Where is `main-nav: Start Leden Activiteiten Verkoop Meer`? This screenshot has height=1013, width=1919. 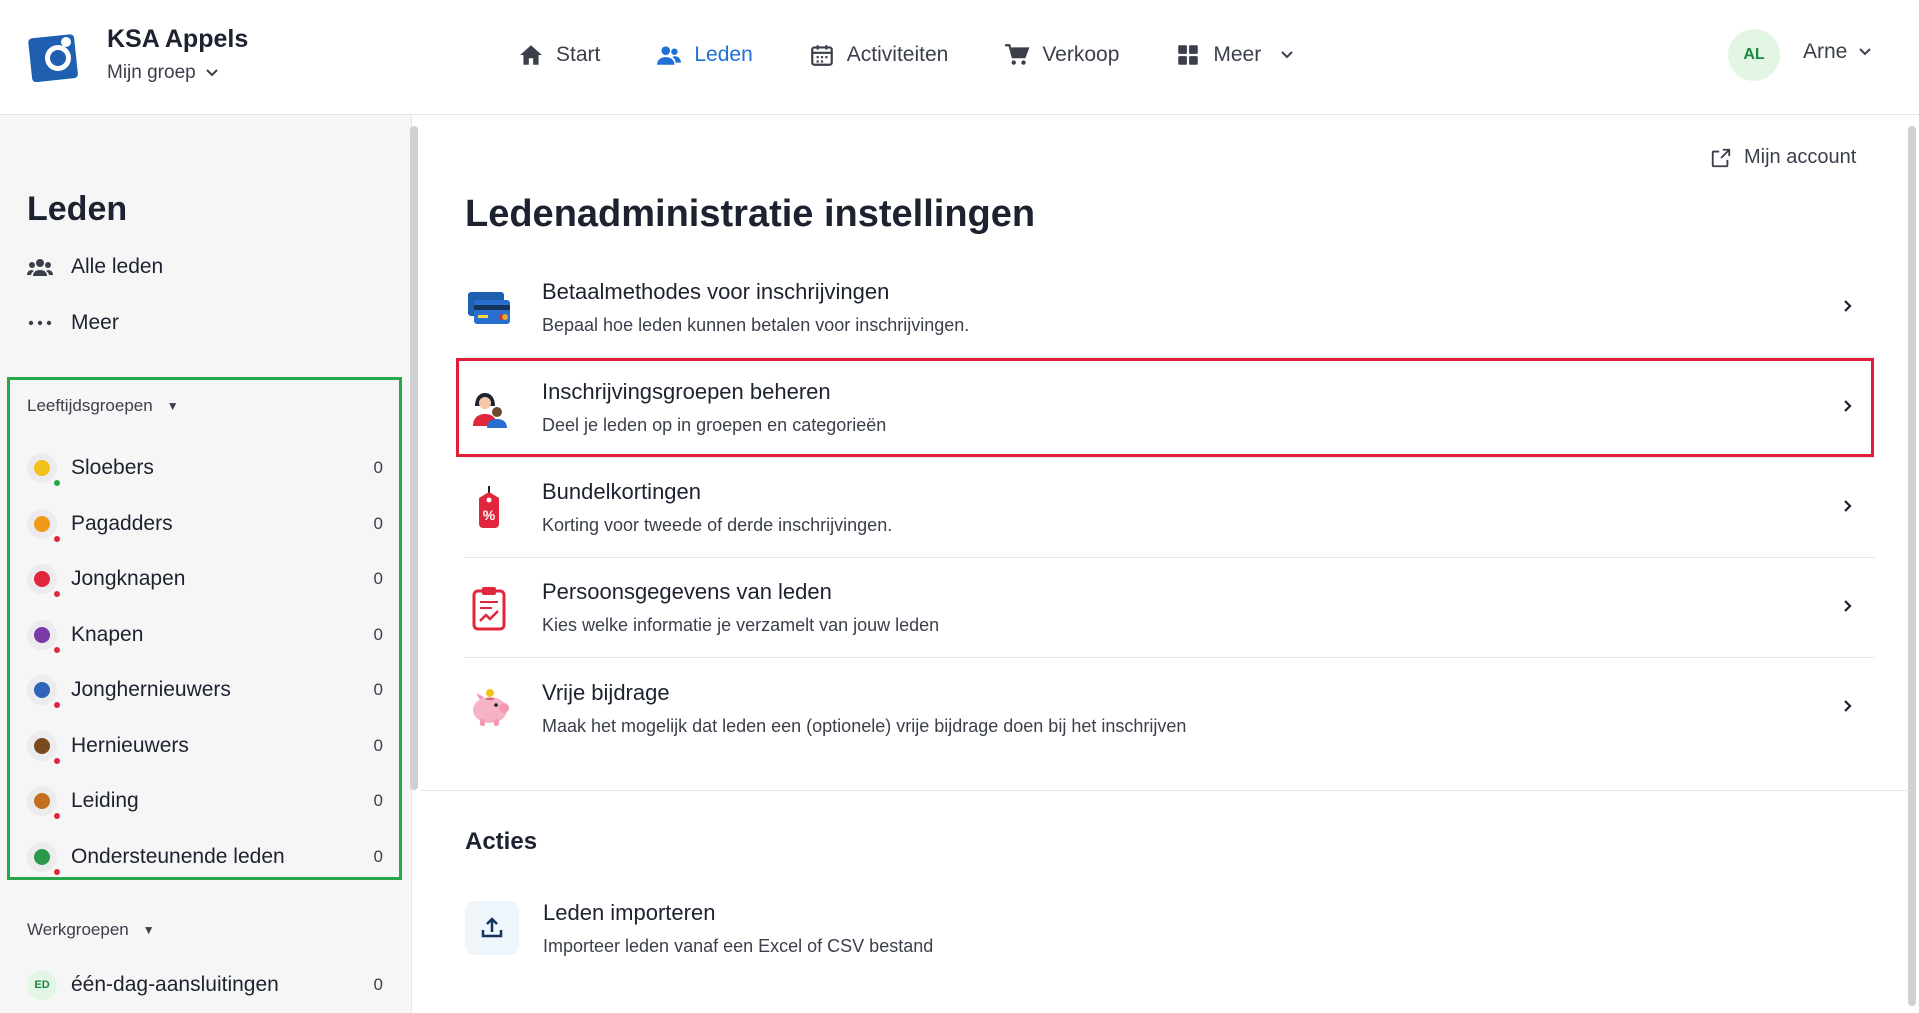 main-nav: Start Leden Activiteiten Verkoop Meer is located at coordinates (933, 55).